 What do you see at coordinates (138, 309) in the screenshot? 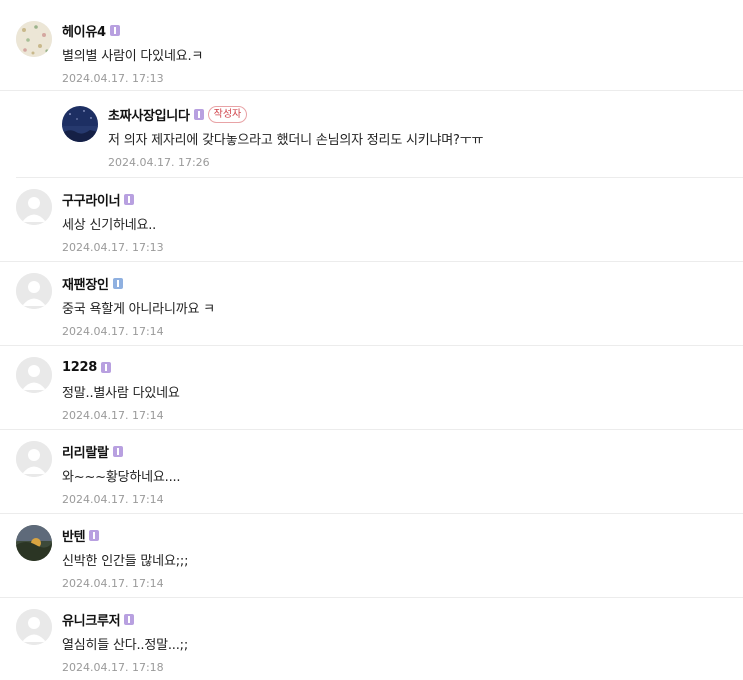
I see `comment-text: 중국 욕할게 아니라니까요 ㅋ` at bounding box center [138, 309].